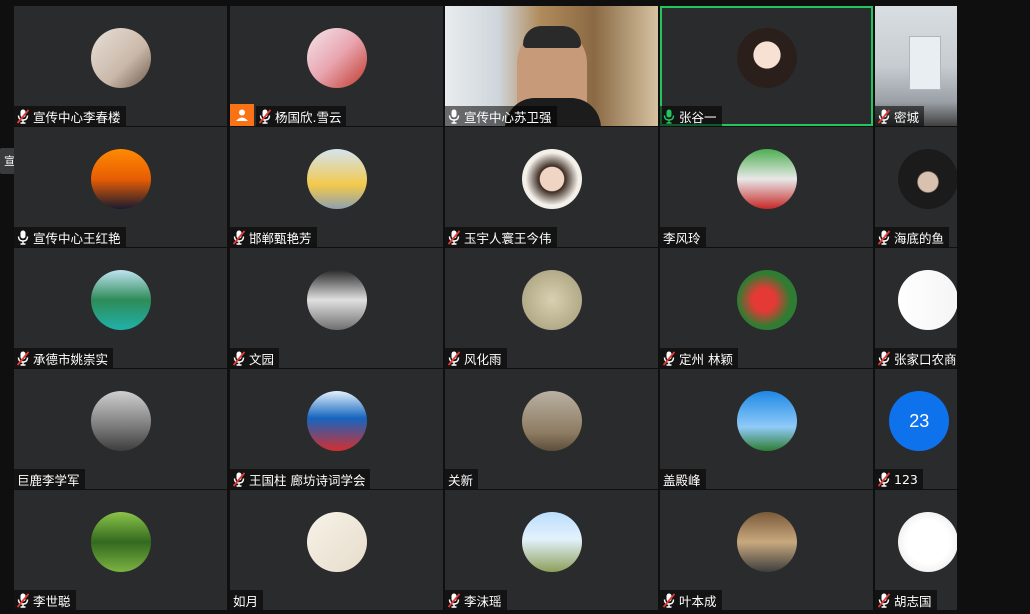  I want to click on participant-tile: 关新, so click(551, 429).